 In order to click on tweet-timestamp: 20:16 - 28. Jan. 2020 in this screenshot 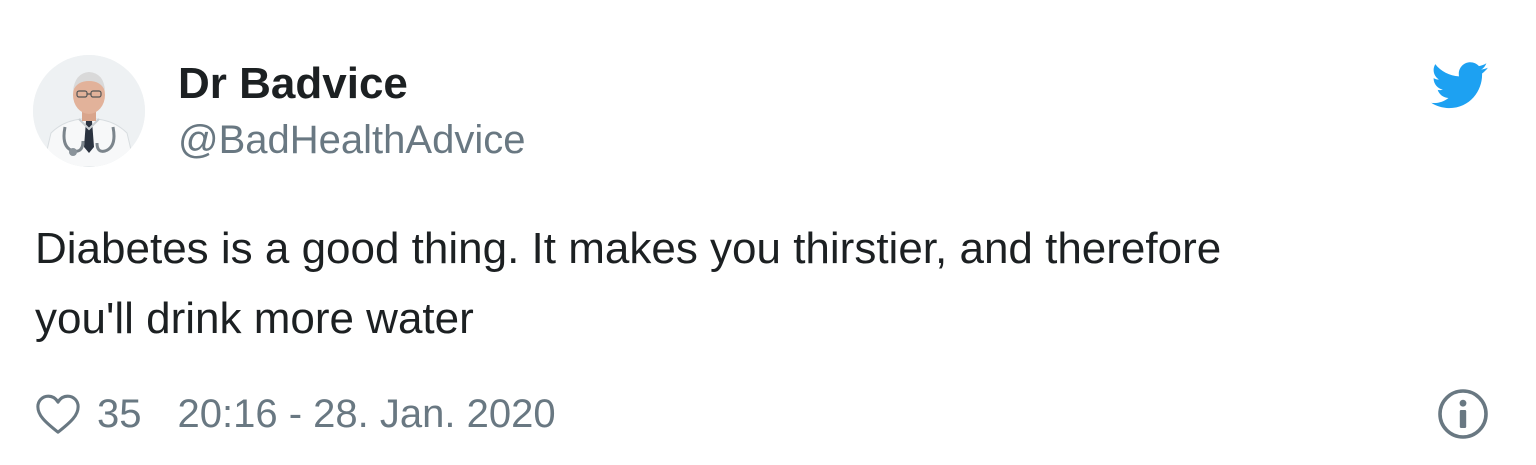, I will do `click(367, 414)`.